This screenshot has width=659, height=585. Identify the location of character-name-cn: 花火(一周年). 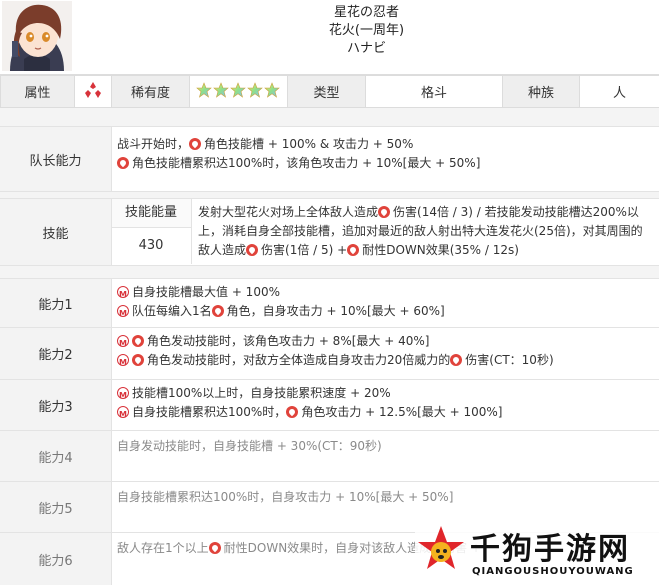
(366, 31).